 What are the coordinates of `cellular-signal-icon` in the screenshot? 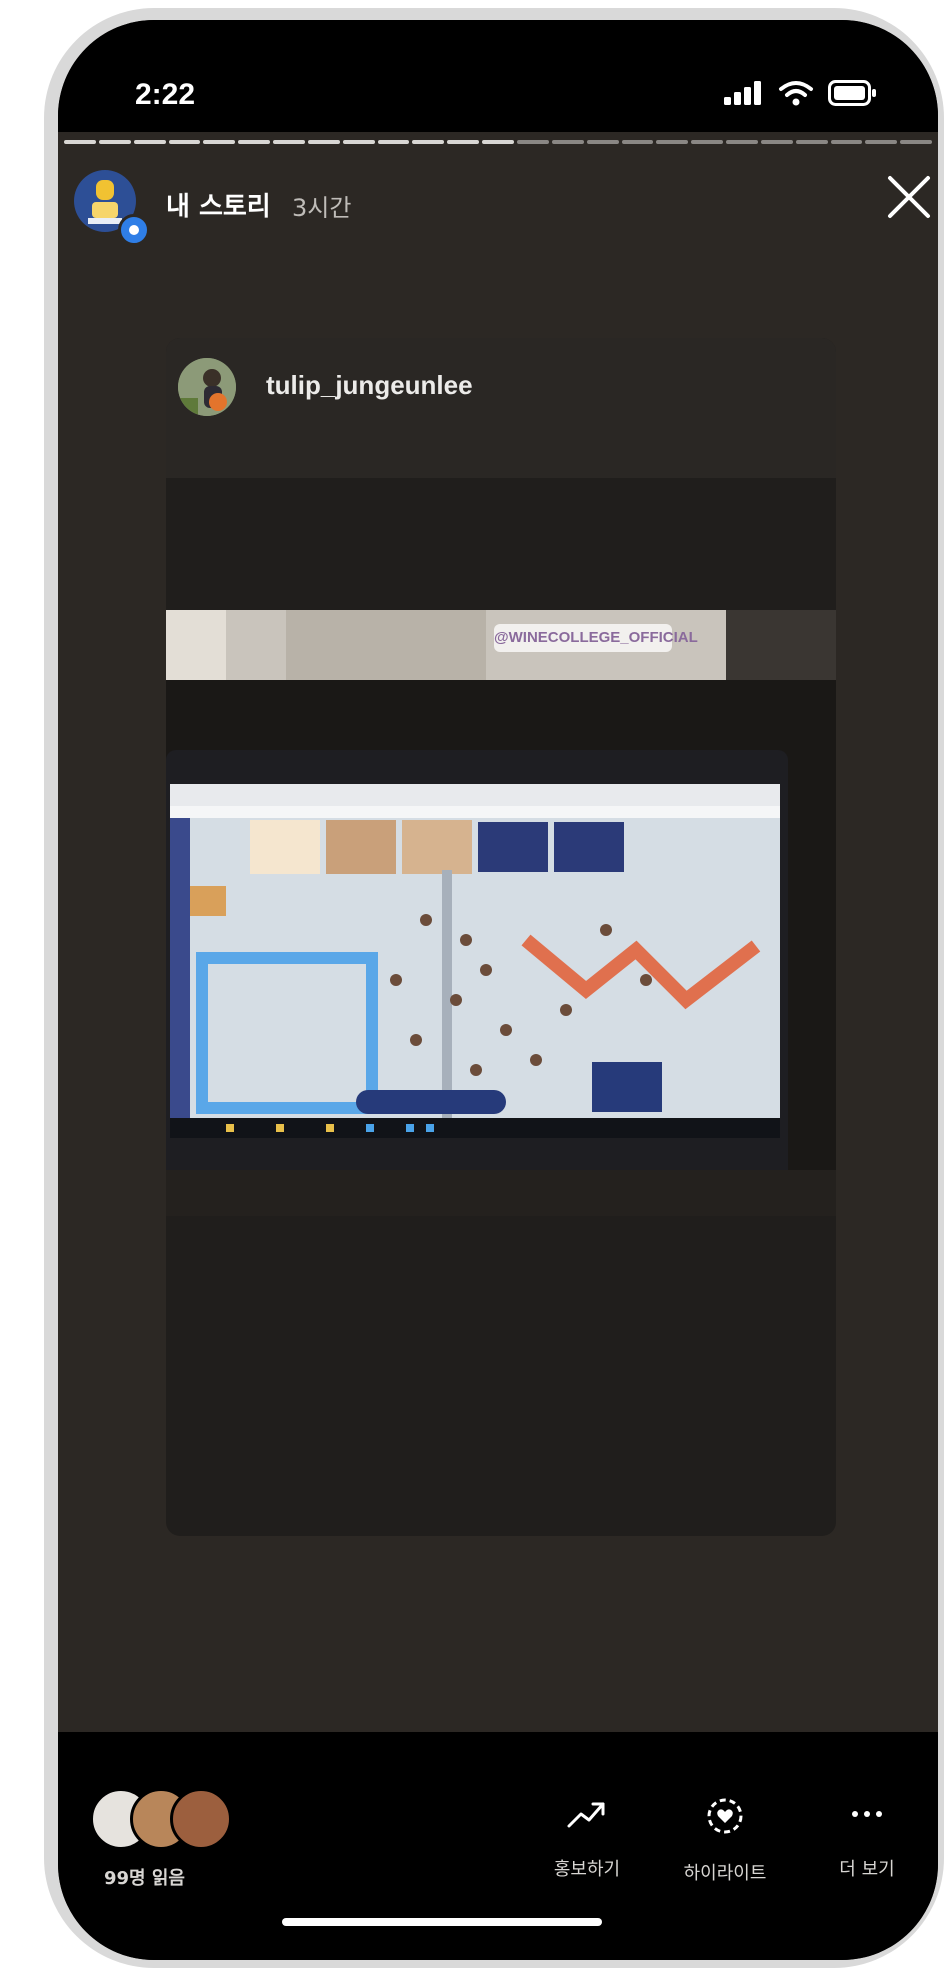 It's located at (742, 93).